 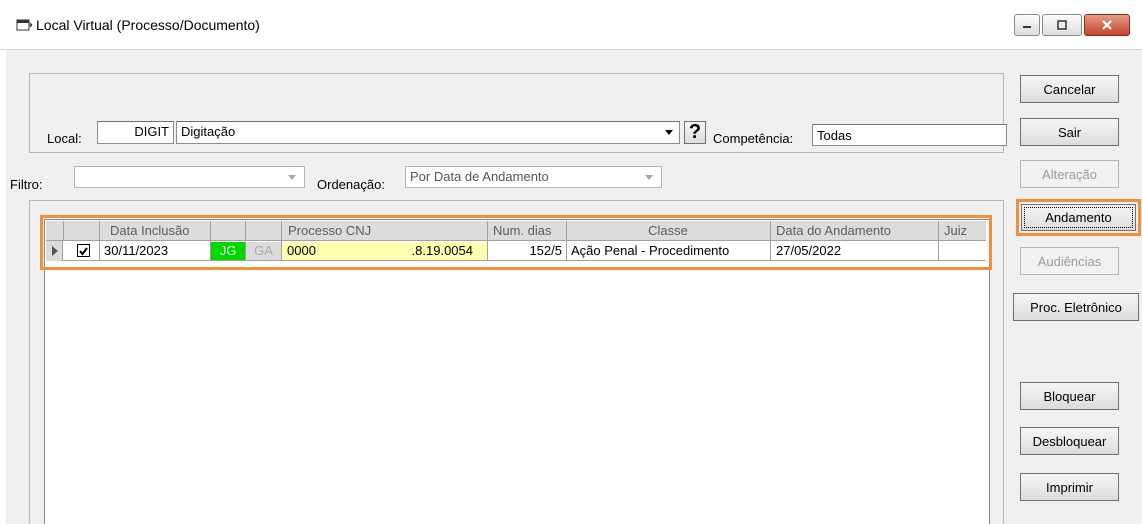 I want to click on close-window-button, so click(x=1107, y=25).